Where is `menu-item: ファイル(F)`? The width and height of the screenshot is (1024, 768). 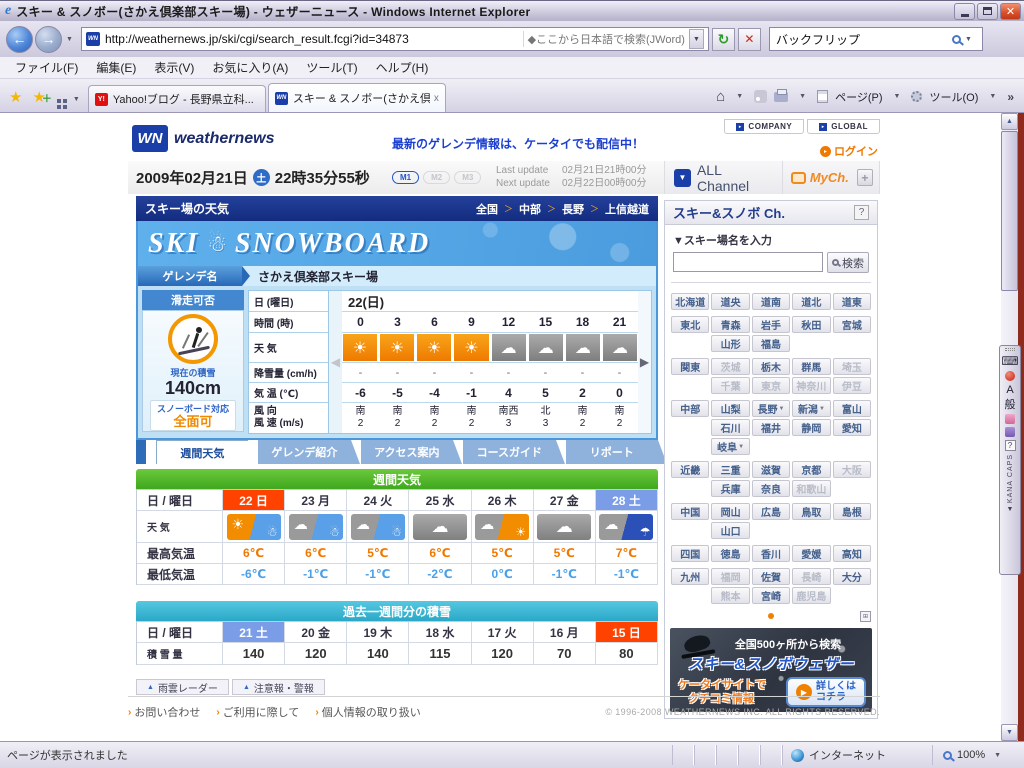 menu-item: ファイル(F) is located at coordinates (46, 67).